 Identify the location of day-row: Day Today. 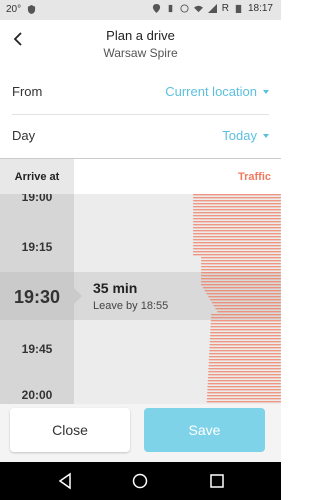
(140, 136).